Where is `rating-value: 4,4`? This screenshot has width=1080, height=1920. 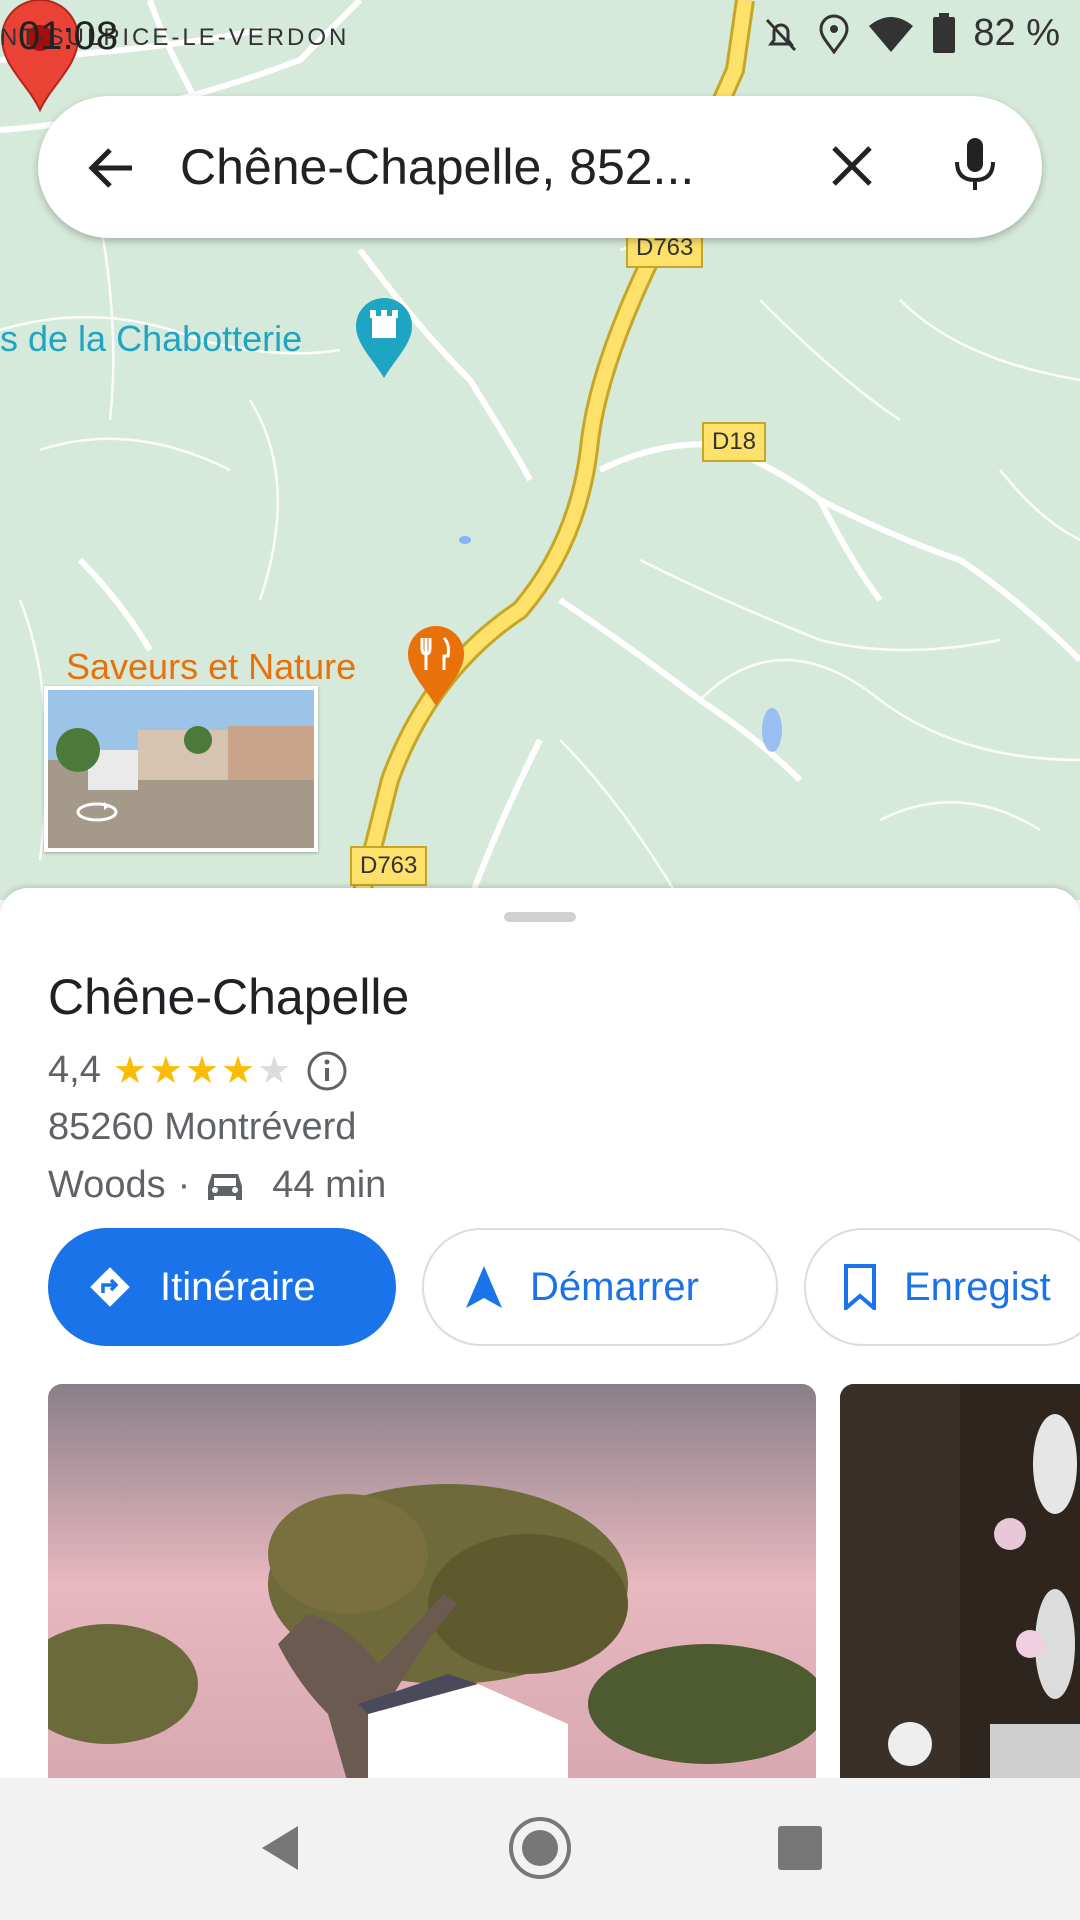
rating-value: 4,4 is located at coordinates (74, 1070).